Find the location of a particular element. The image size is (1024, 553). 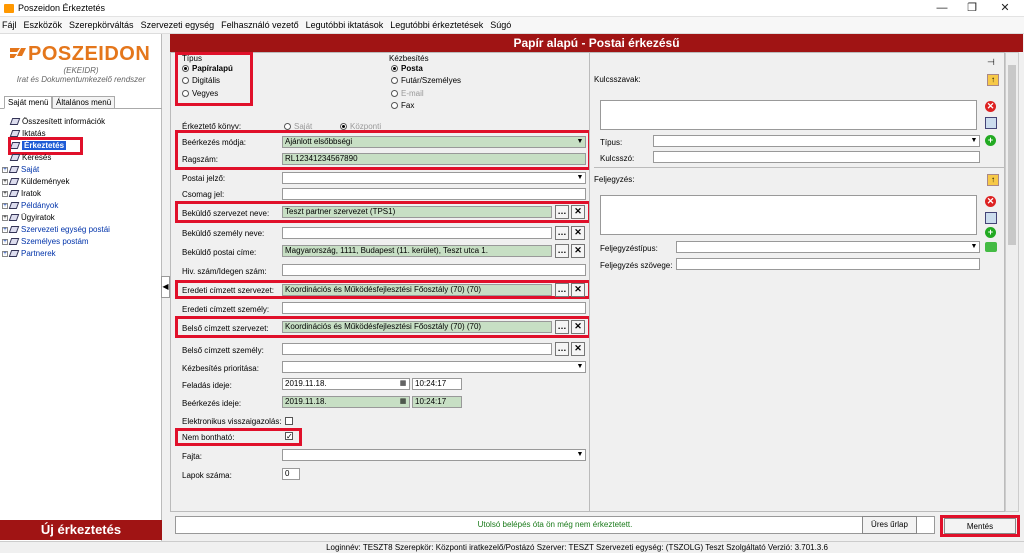

menu-help: Súgó is located at coordinates (500, 25).